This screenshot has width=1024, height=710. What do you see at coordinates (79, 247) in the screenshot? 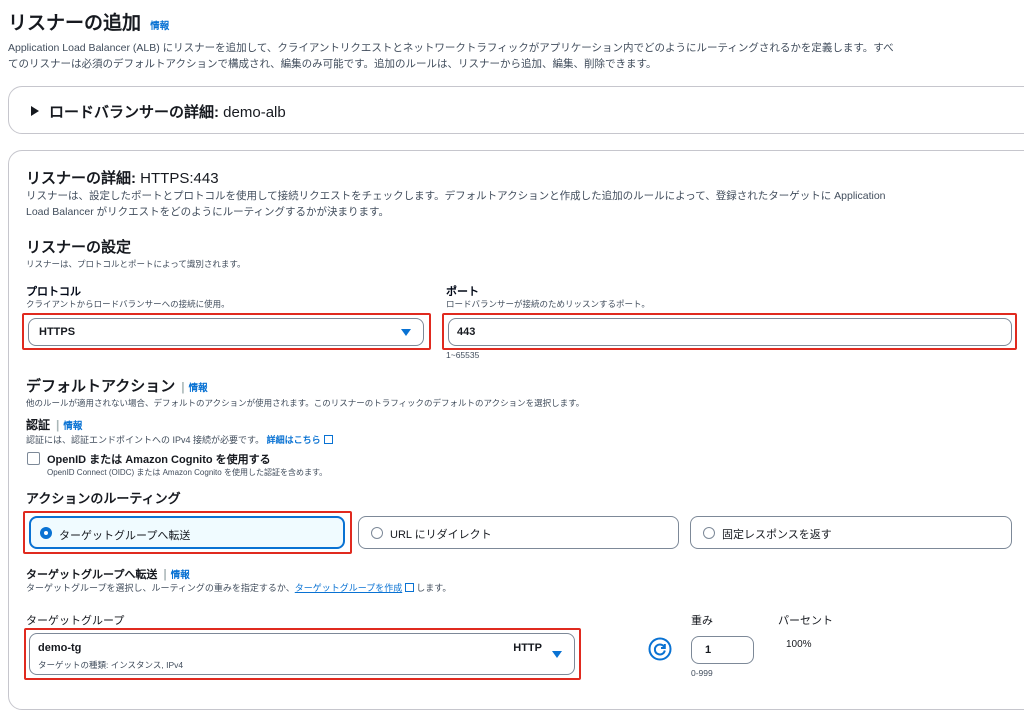
I see `listener-settings-title: リスナーの設定` at bounding box center [79, 247].